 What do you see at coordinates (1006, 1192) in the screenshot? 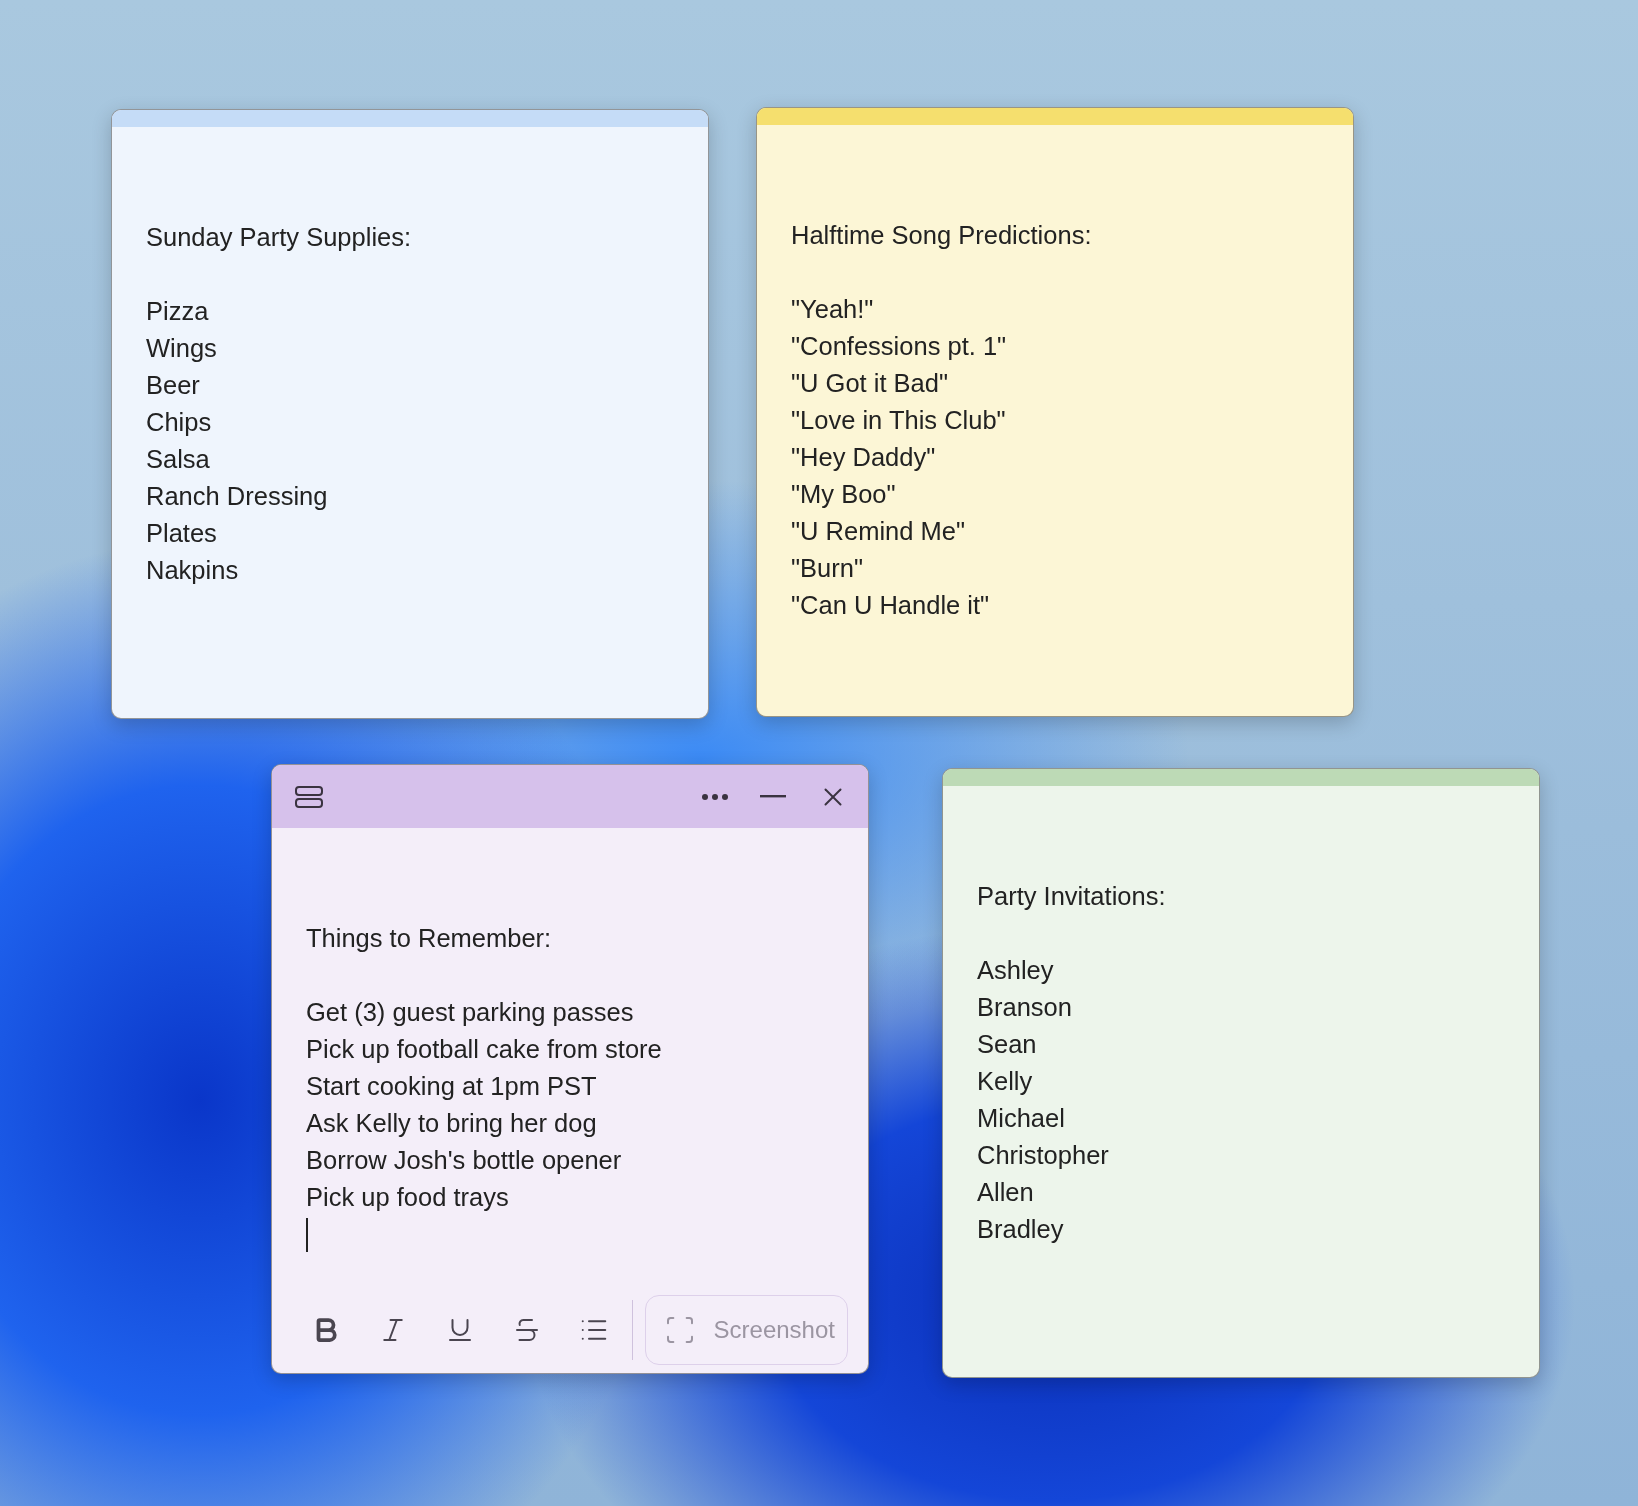
I see `note-line: Allen` at bounding box center [1006, 1192].